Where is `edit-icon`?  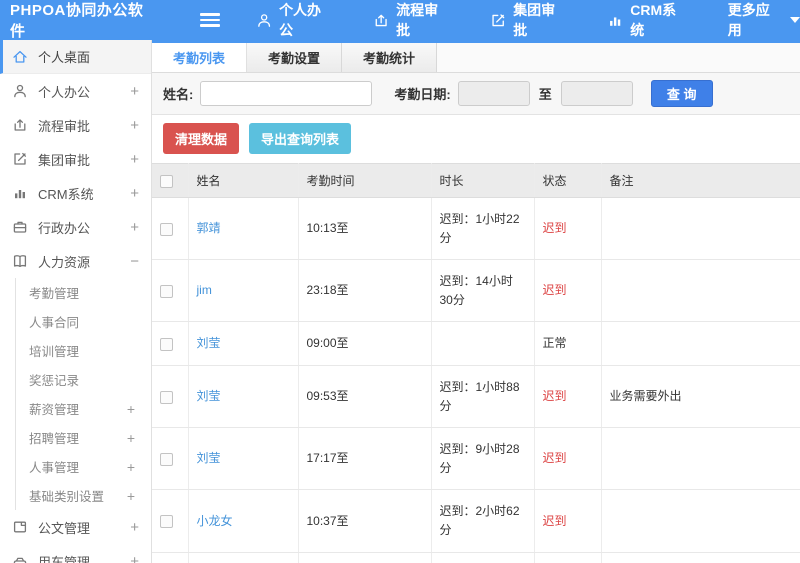 edit-icon is located at coordinates (498, 20).